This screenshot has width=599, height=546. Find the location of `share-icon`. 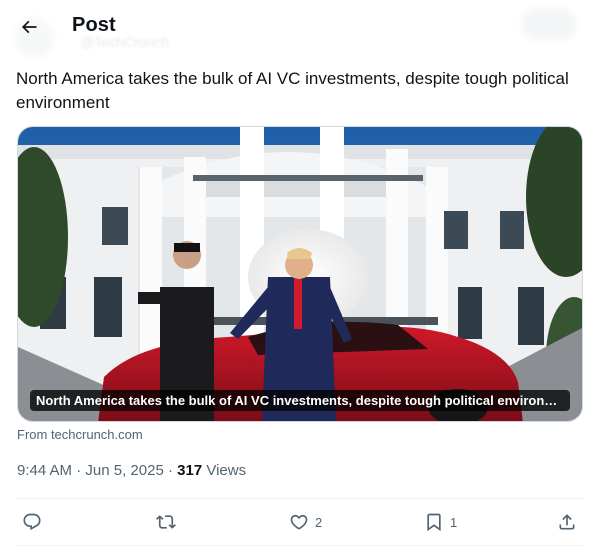

share-icon is located at coordinates (567, 522).